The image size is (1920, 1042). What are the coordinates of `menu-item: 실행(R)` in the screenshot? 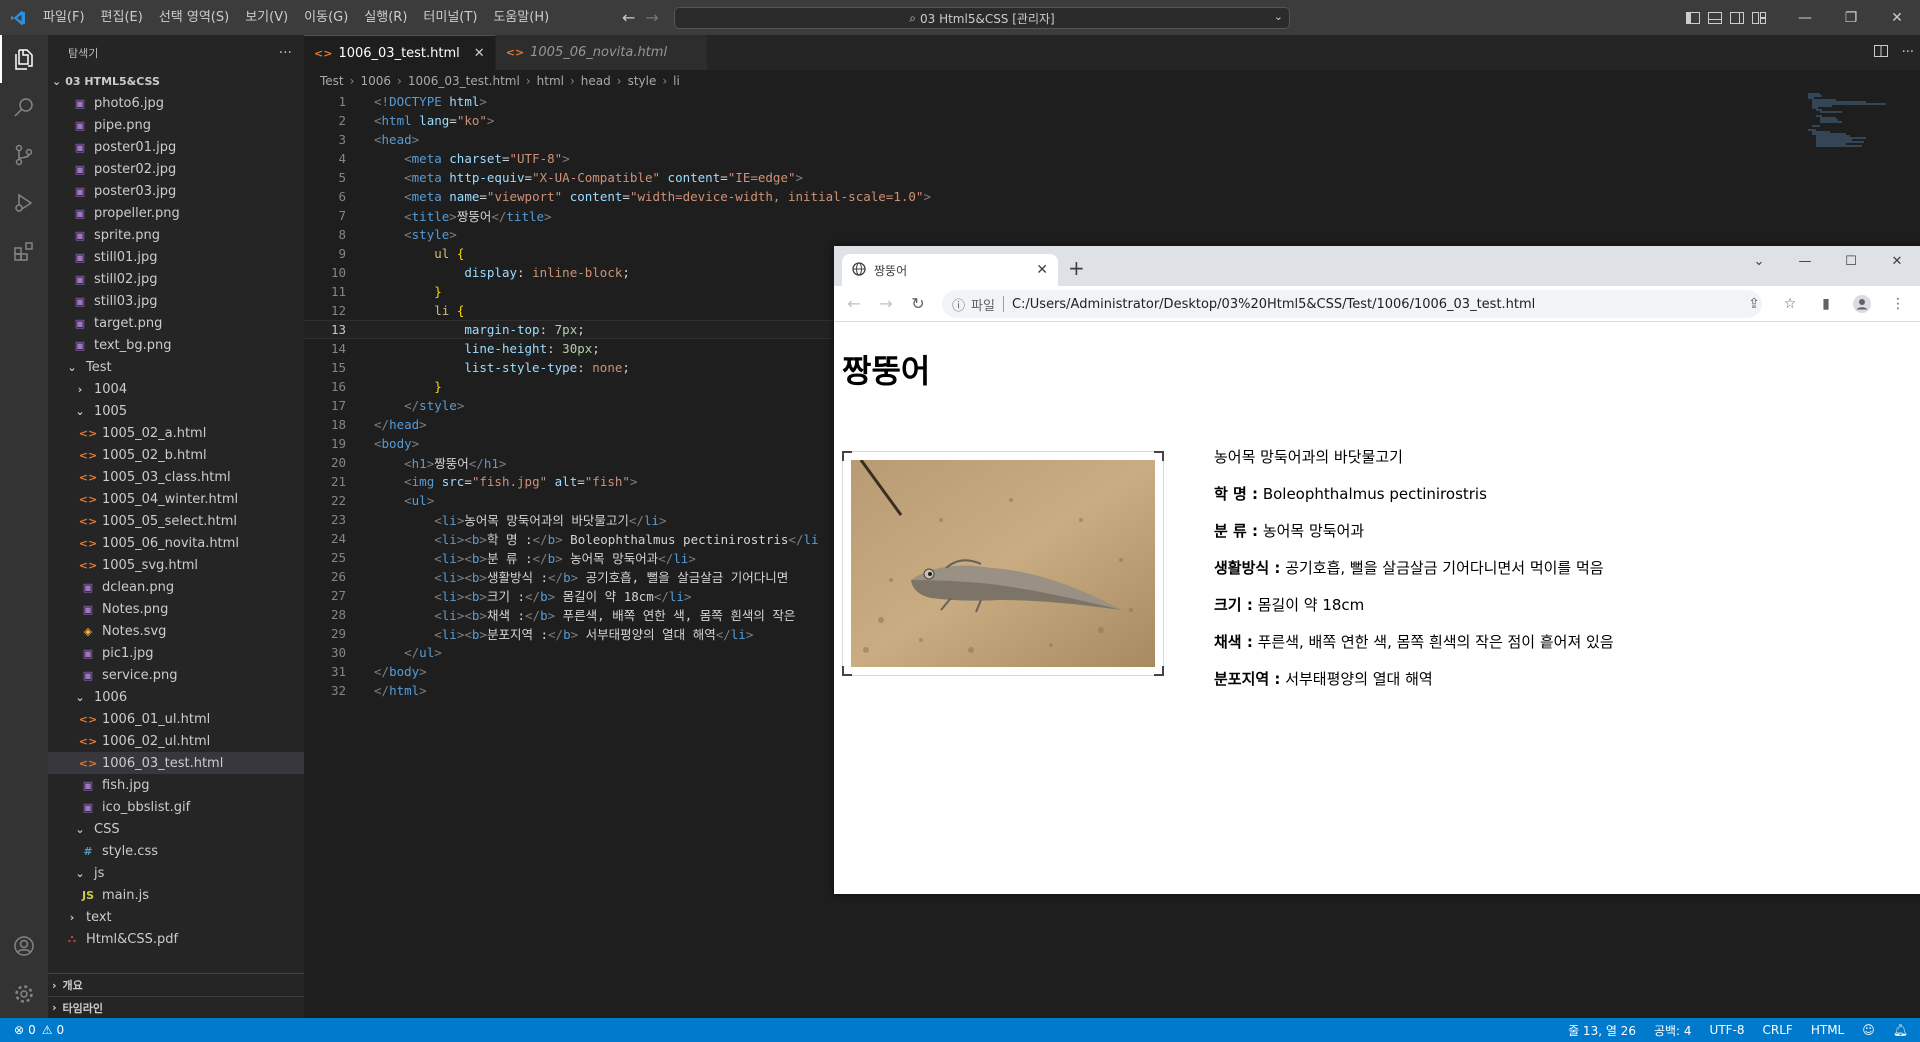 It's located at (385, 17).